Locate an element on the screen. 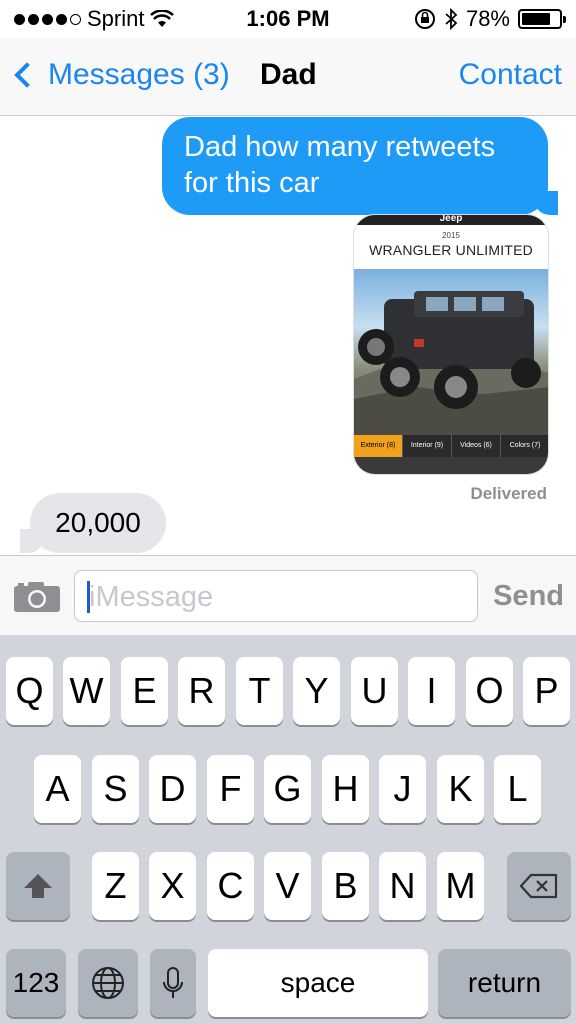 The image size is (576, 1024). attachment-tab: Interior (9) is located at coordinates (427, 446).